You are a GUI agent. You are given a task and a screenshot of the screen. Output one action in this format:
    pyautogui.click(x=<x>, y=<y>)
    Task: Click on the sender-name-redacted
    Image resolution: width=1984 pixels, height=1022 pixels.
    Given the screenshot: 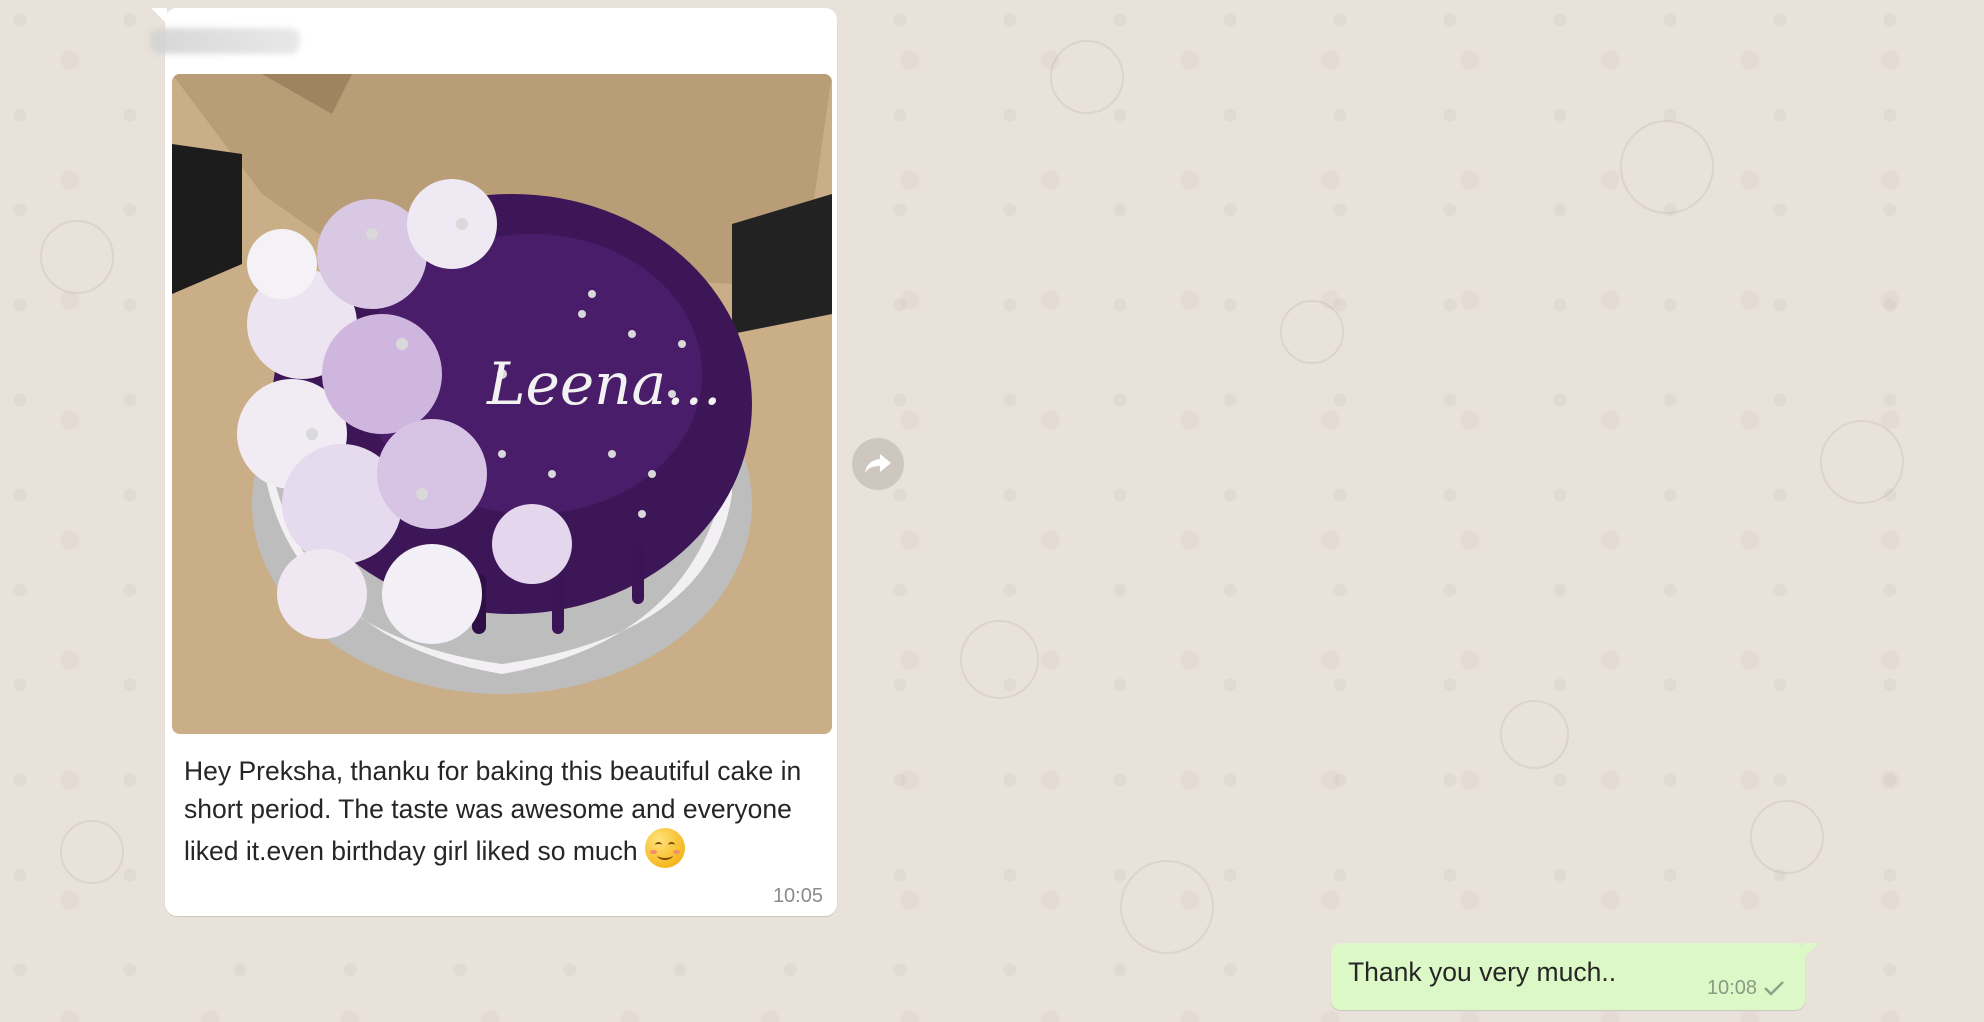 What is the action you would take?
    pyautogui.click(x=225, y=41)
    